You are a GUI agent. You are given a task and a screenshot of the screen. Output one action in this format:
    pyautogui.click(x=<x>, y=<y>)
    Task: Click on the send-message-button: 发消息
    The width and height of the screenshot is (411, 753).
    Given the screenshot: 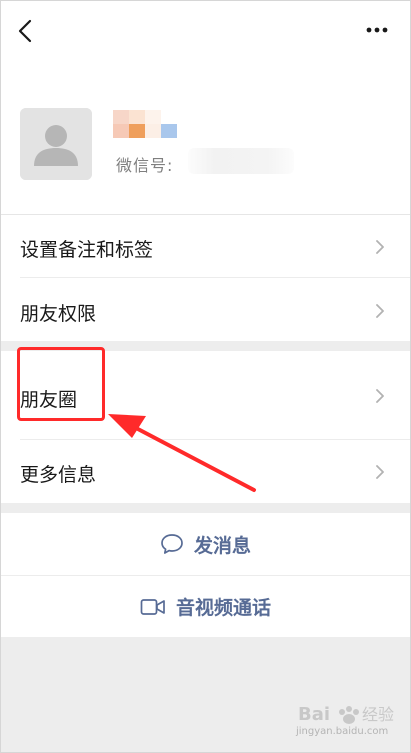 What is the action you would take?
    pyautogui.click(x=205, y=544)
    